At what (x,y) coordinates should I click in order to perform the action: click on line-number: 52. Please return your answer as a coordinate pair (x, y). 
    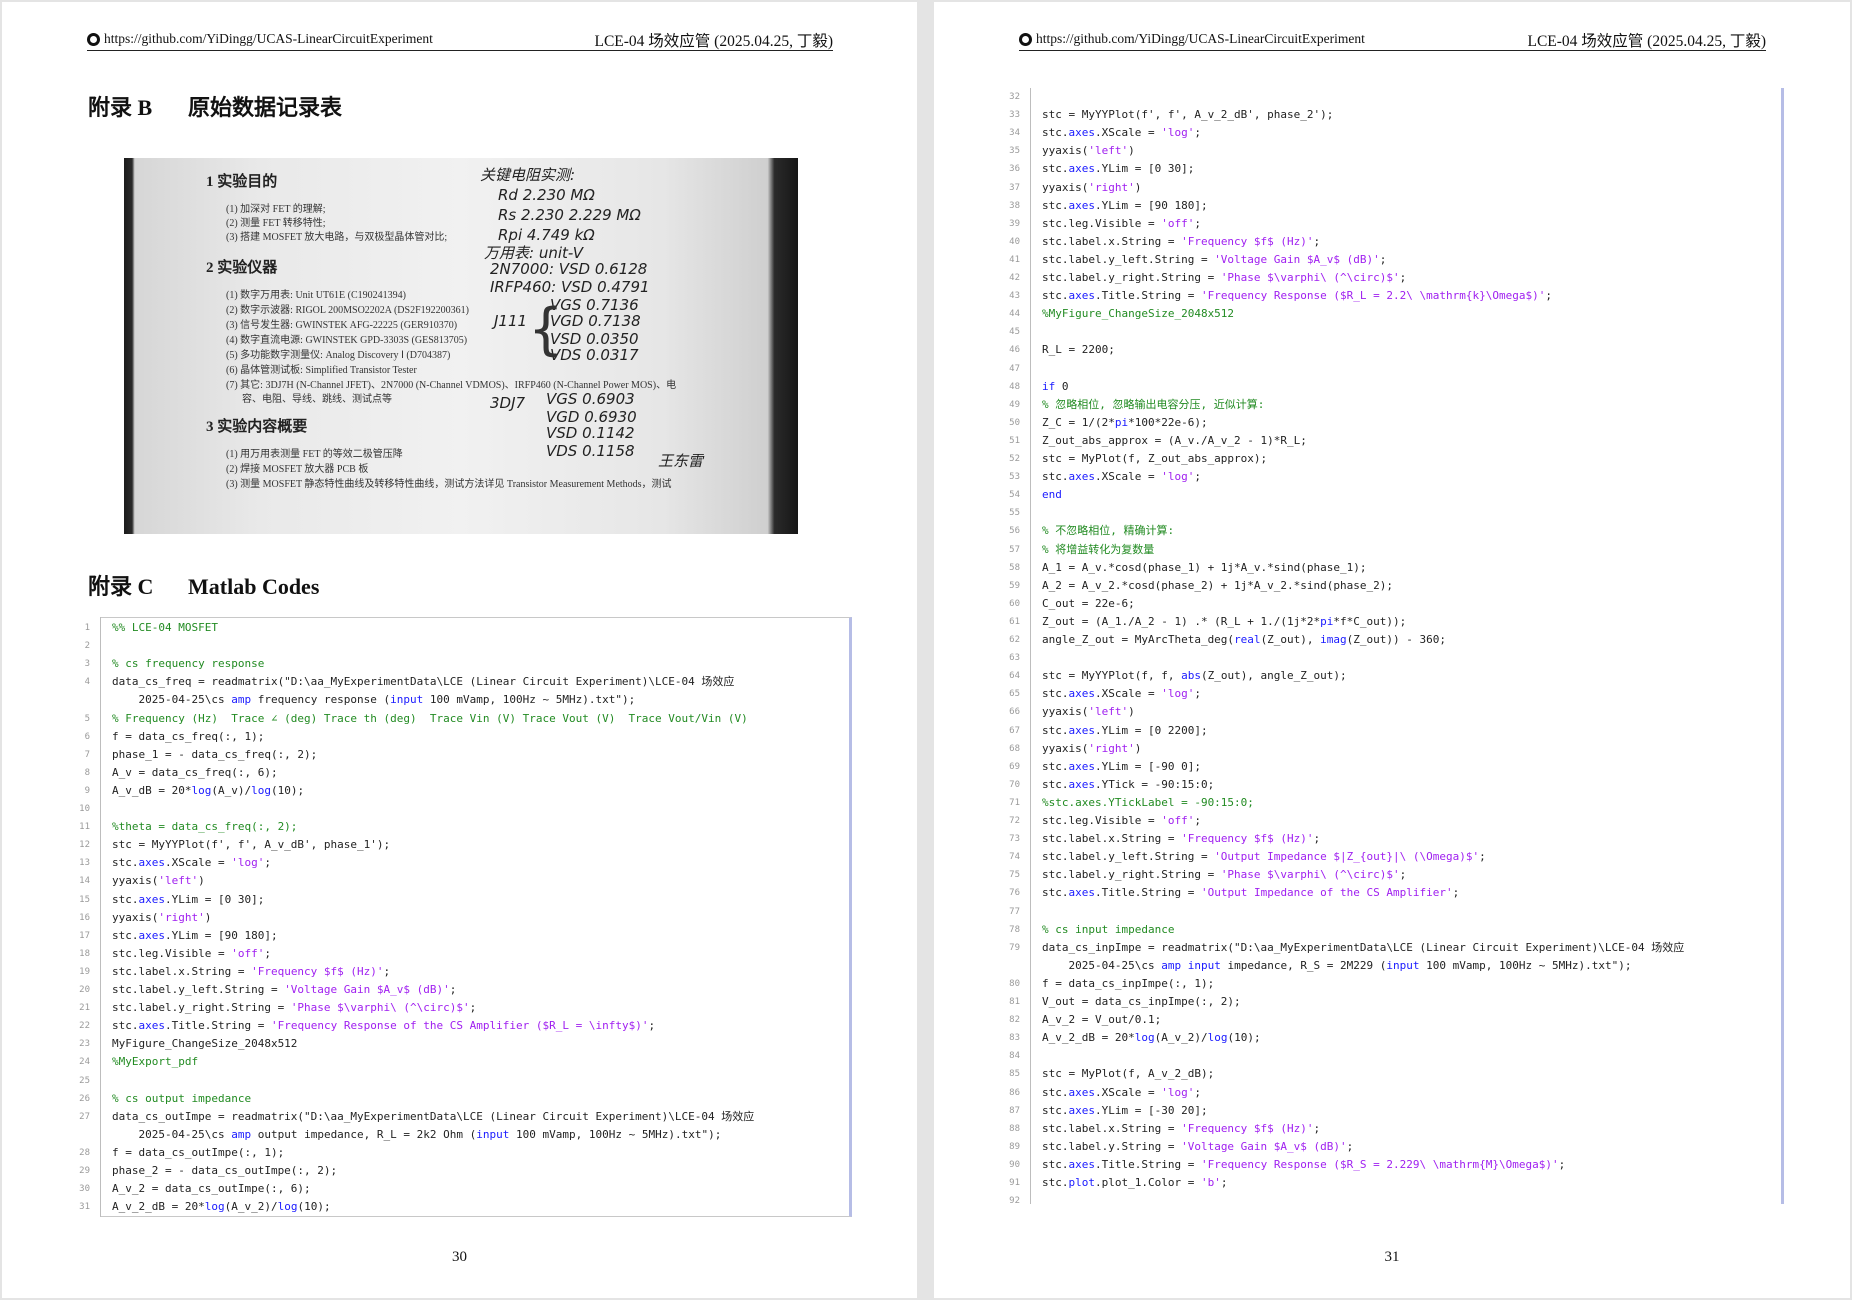
    Looking at the image, I should click on (1014, 459).